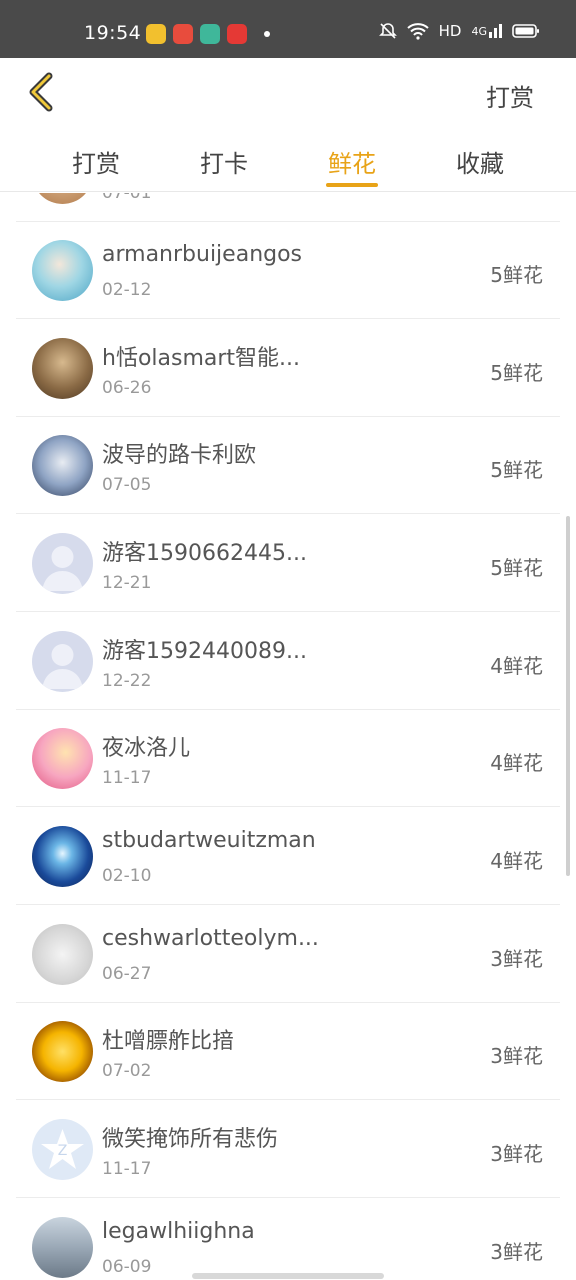 Image resolution: width=576 pixels, height=1280 pixels. What do you see at coordinates (288, 93) in the screenshot?
I see `app-header: 打赏` at bounding box center [288, 93].